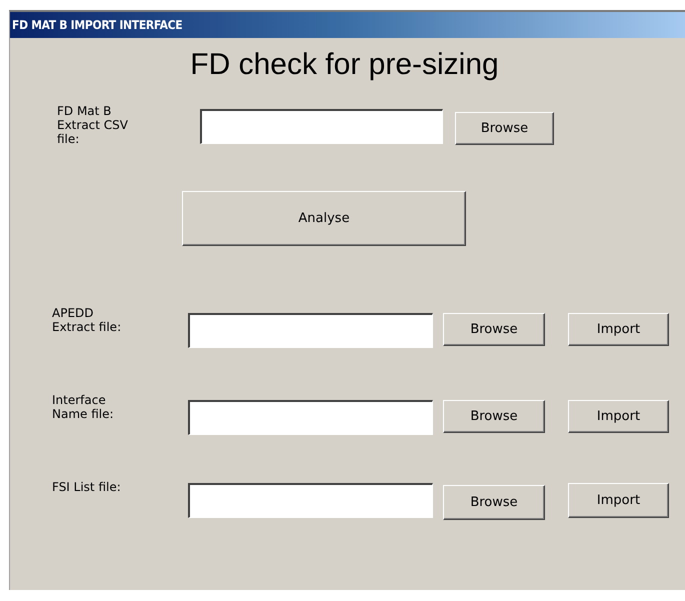 This screenshot has width=685, height=601. I want to click on heading: FD check for pre-sizing, so click(344, 65).